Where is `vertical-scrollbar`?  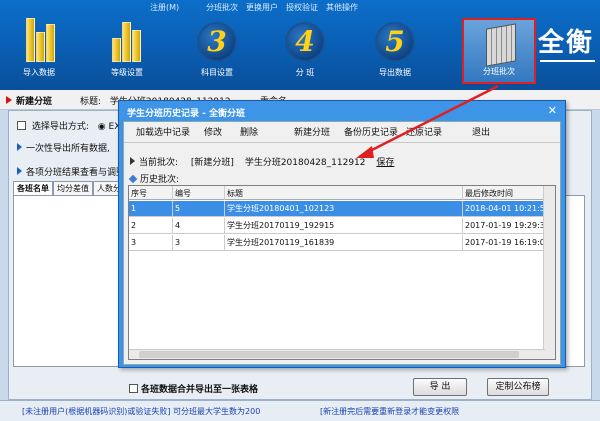
vertical-scrollbar is located at coordinates (549, 272).